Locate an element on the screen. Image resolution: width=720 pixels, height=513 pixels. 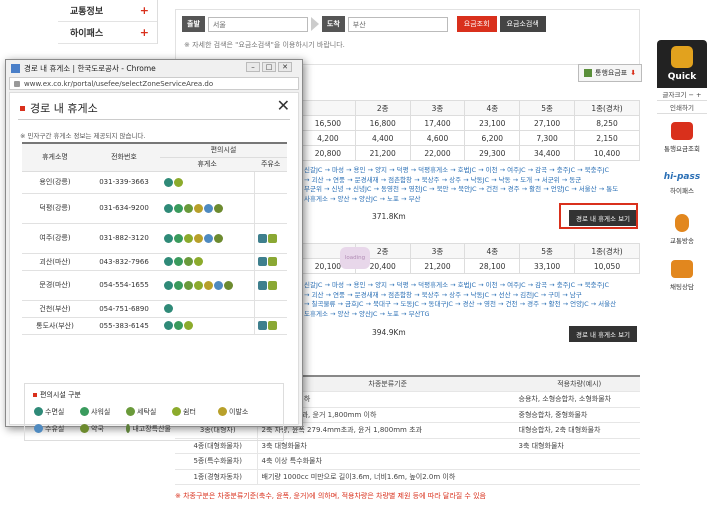
chat-icon is located at coordinates (682, 268).